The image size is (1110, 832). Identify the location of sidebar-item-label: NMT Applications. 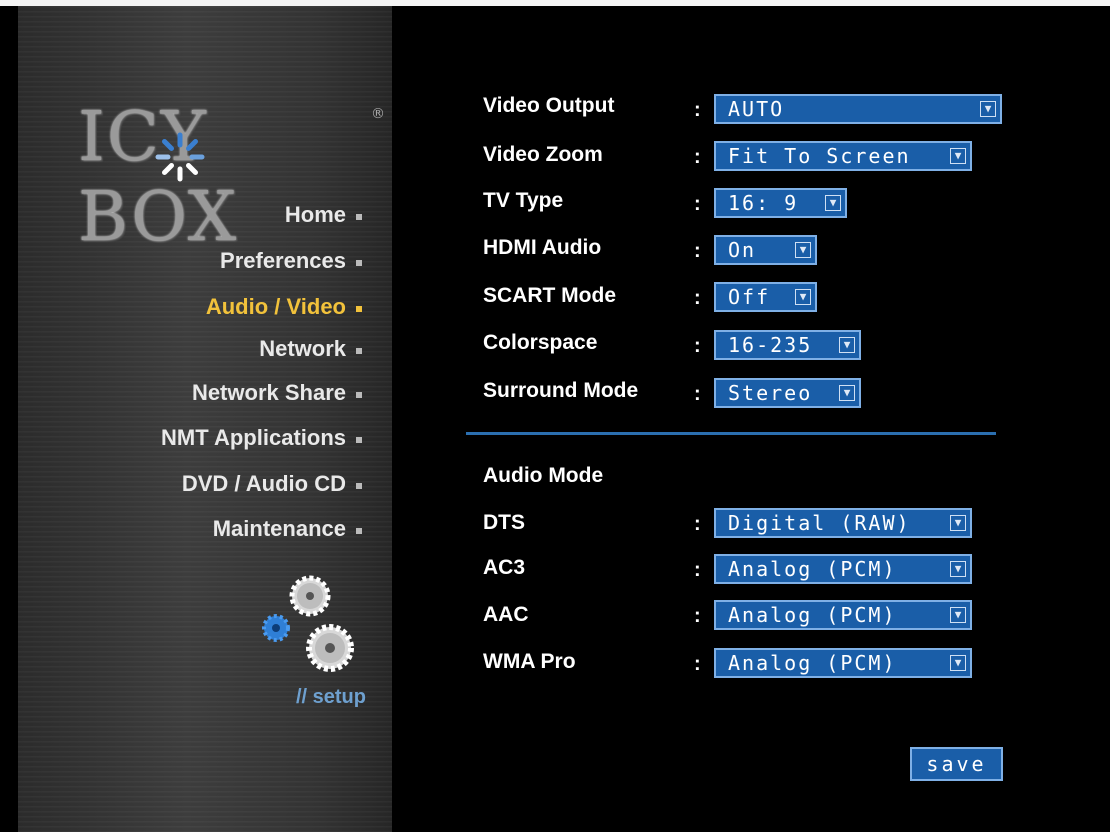
(253, 437).